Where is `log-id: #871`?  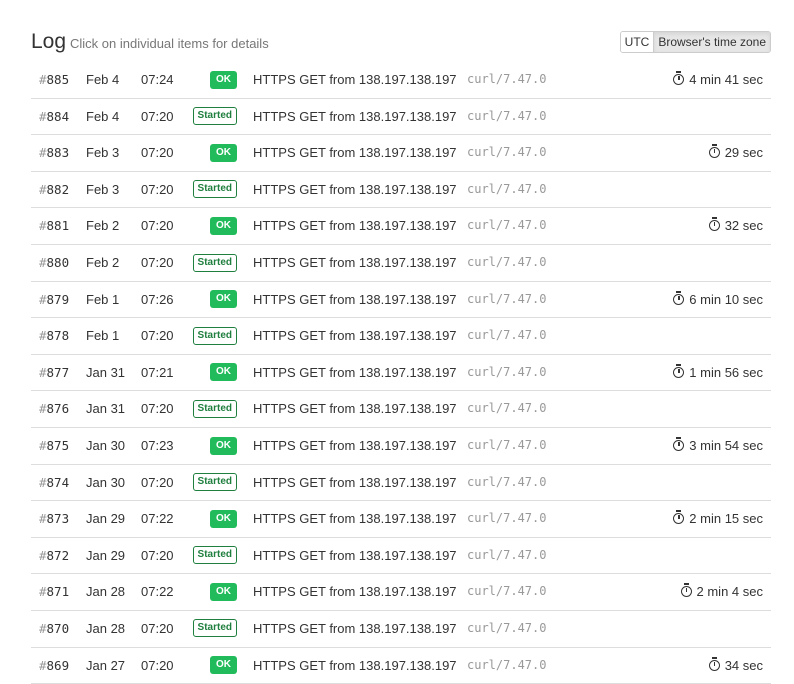 log-id: #871 is located at coordinates (54, 591).